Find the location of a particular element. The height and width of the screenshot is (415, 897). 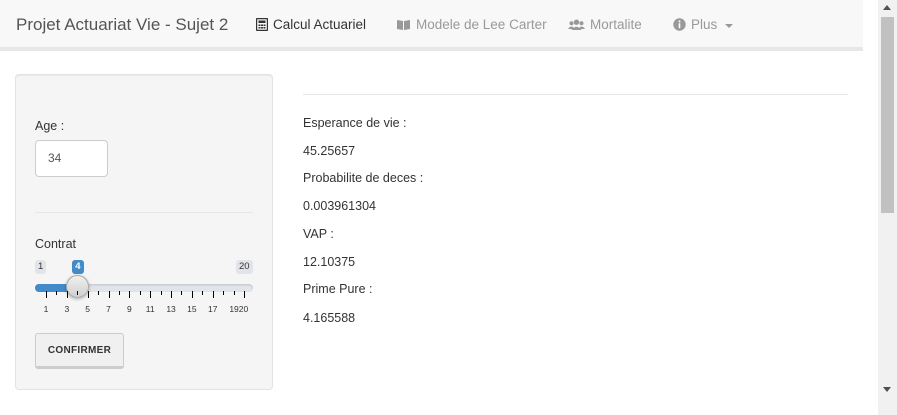

contrat-slider: 1 20 4 1 3 5 7 9 11 13 15 17 1920 is located at coordinates (145, 292).